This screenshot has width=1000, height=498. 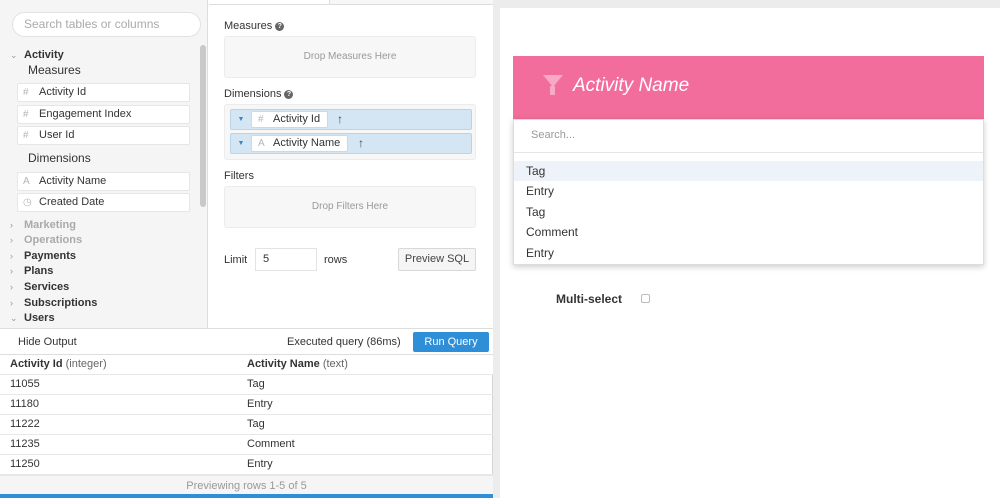 What do you see at coordinates (290, 119) in the screenshot?
I see `dimension-chip: # Activity Id` at bounding box center [290, 119].